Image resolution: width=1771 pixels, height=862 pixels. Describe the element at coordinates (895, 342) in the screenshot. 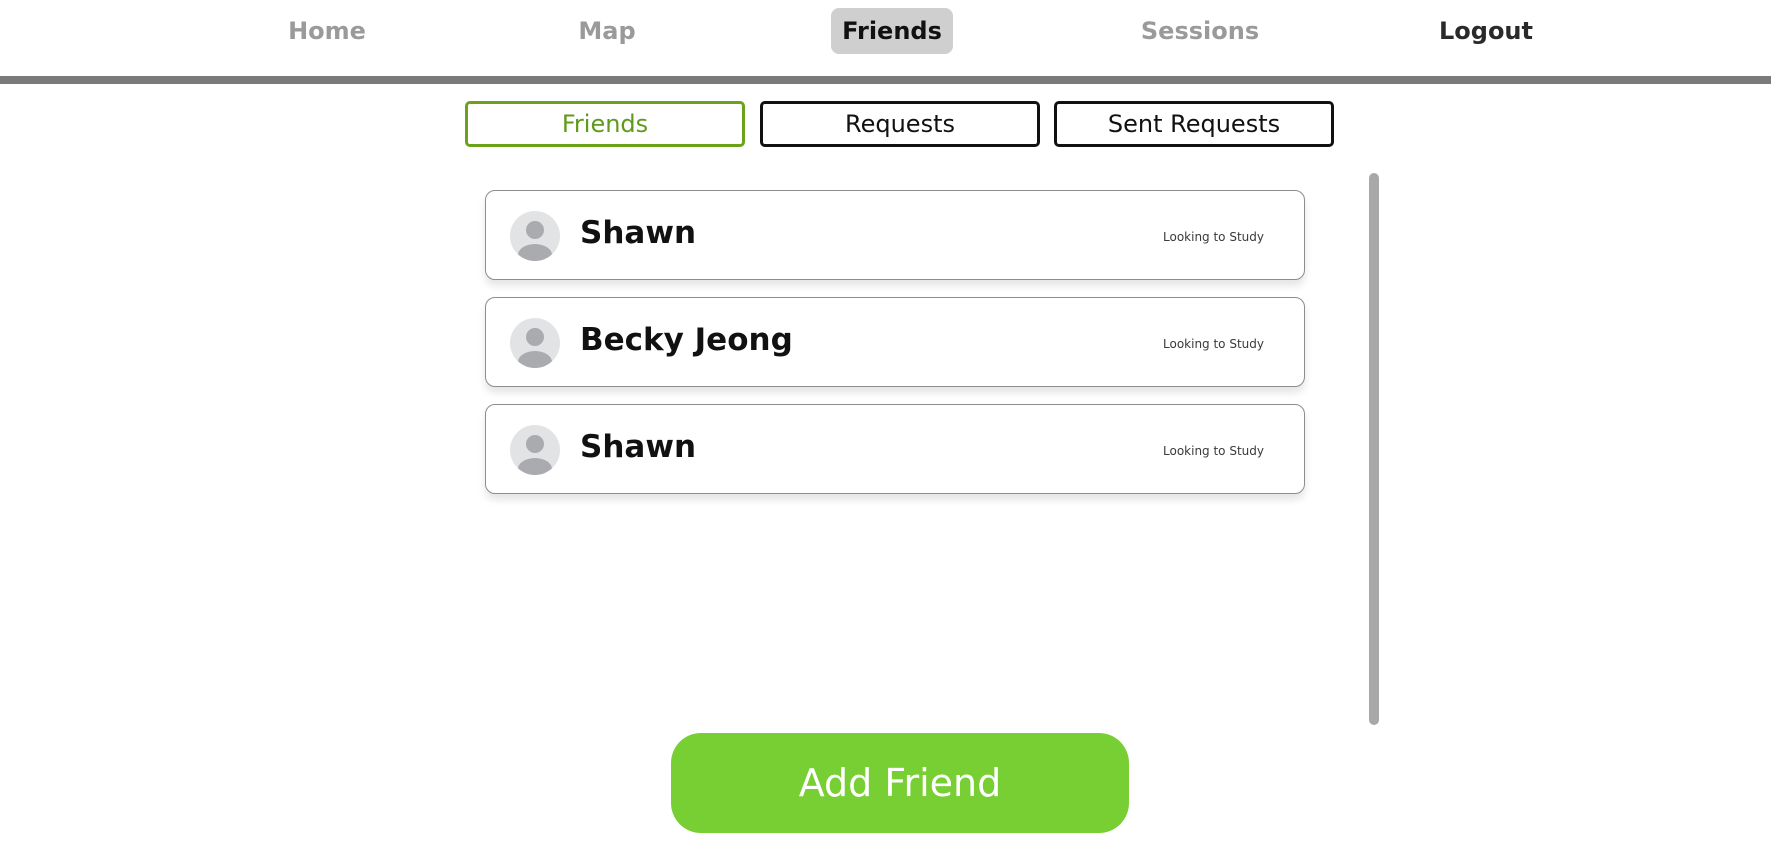

I see `friend-card: Becky Jeong Looking to Study` at that location.